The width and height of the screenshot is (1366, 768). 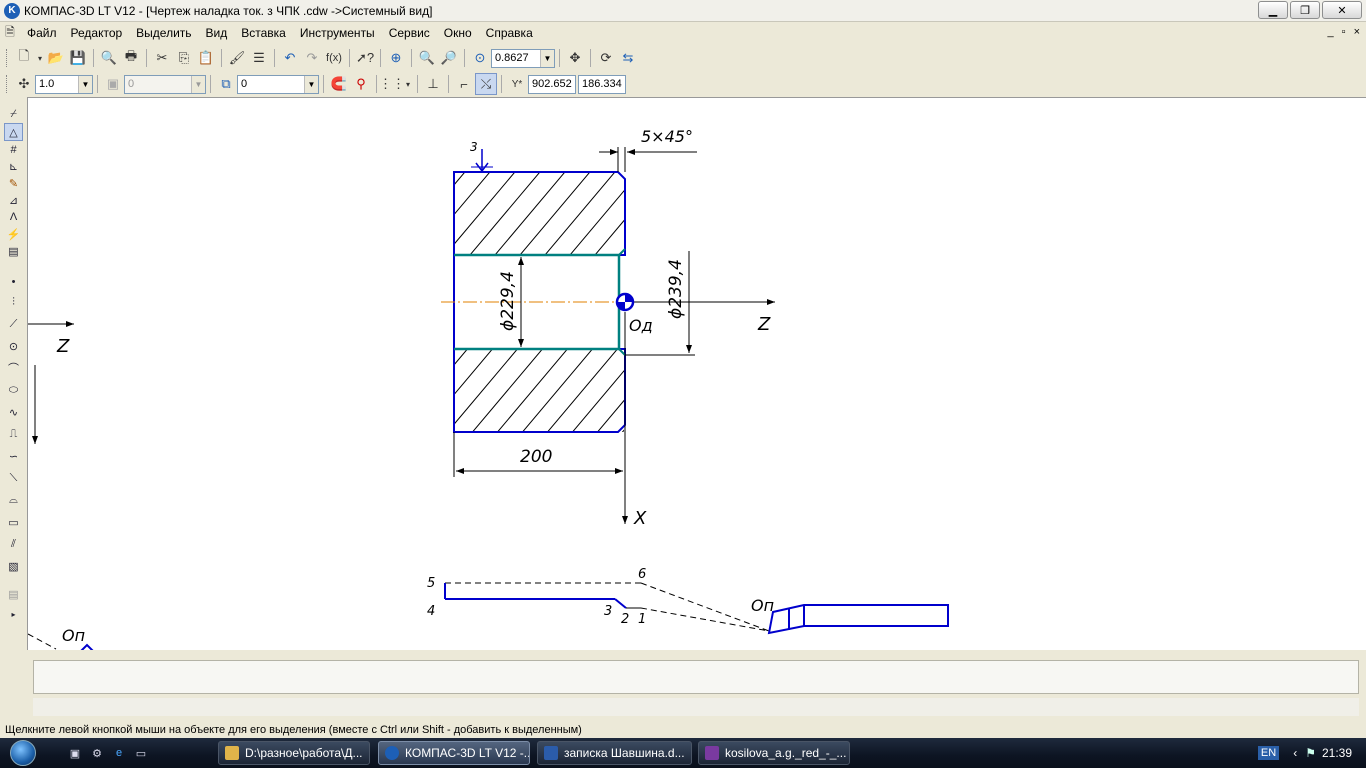 I want to click on doc-minimize-button: _, so click(x=1331, y=32).